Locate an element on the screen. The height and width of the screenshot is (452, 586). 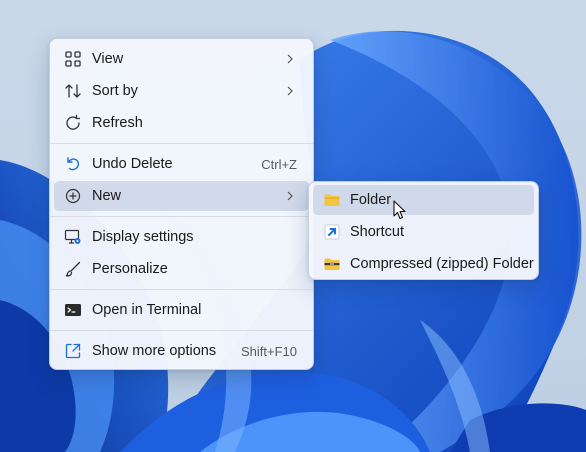
menu-item-open-in-terminal: Open in Terminal is located at coordinates (181, 310).